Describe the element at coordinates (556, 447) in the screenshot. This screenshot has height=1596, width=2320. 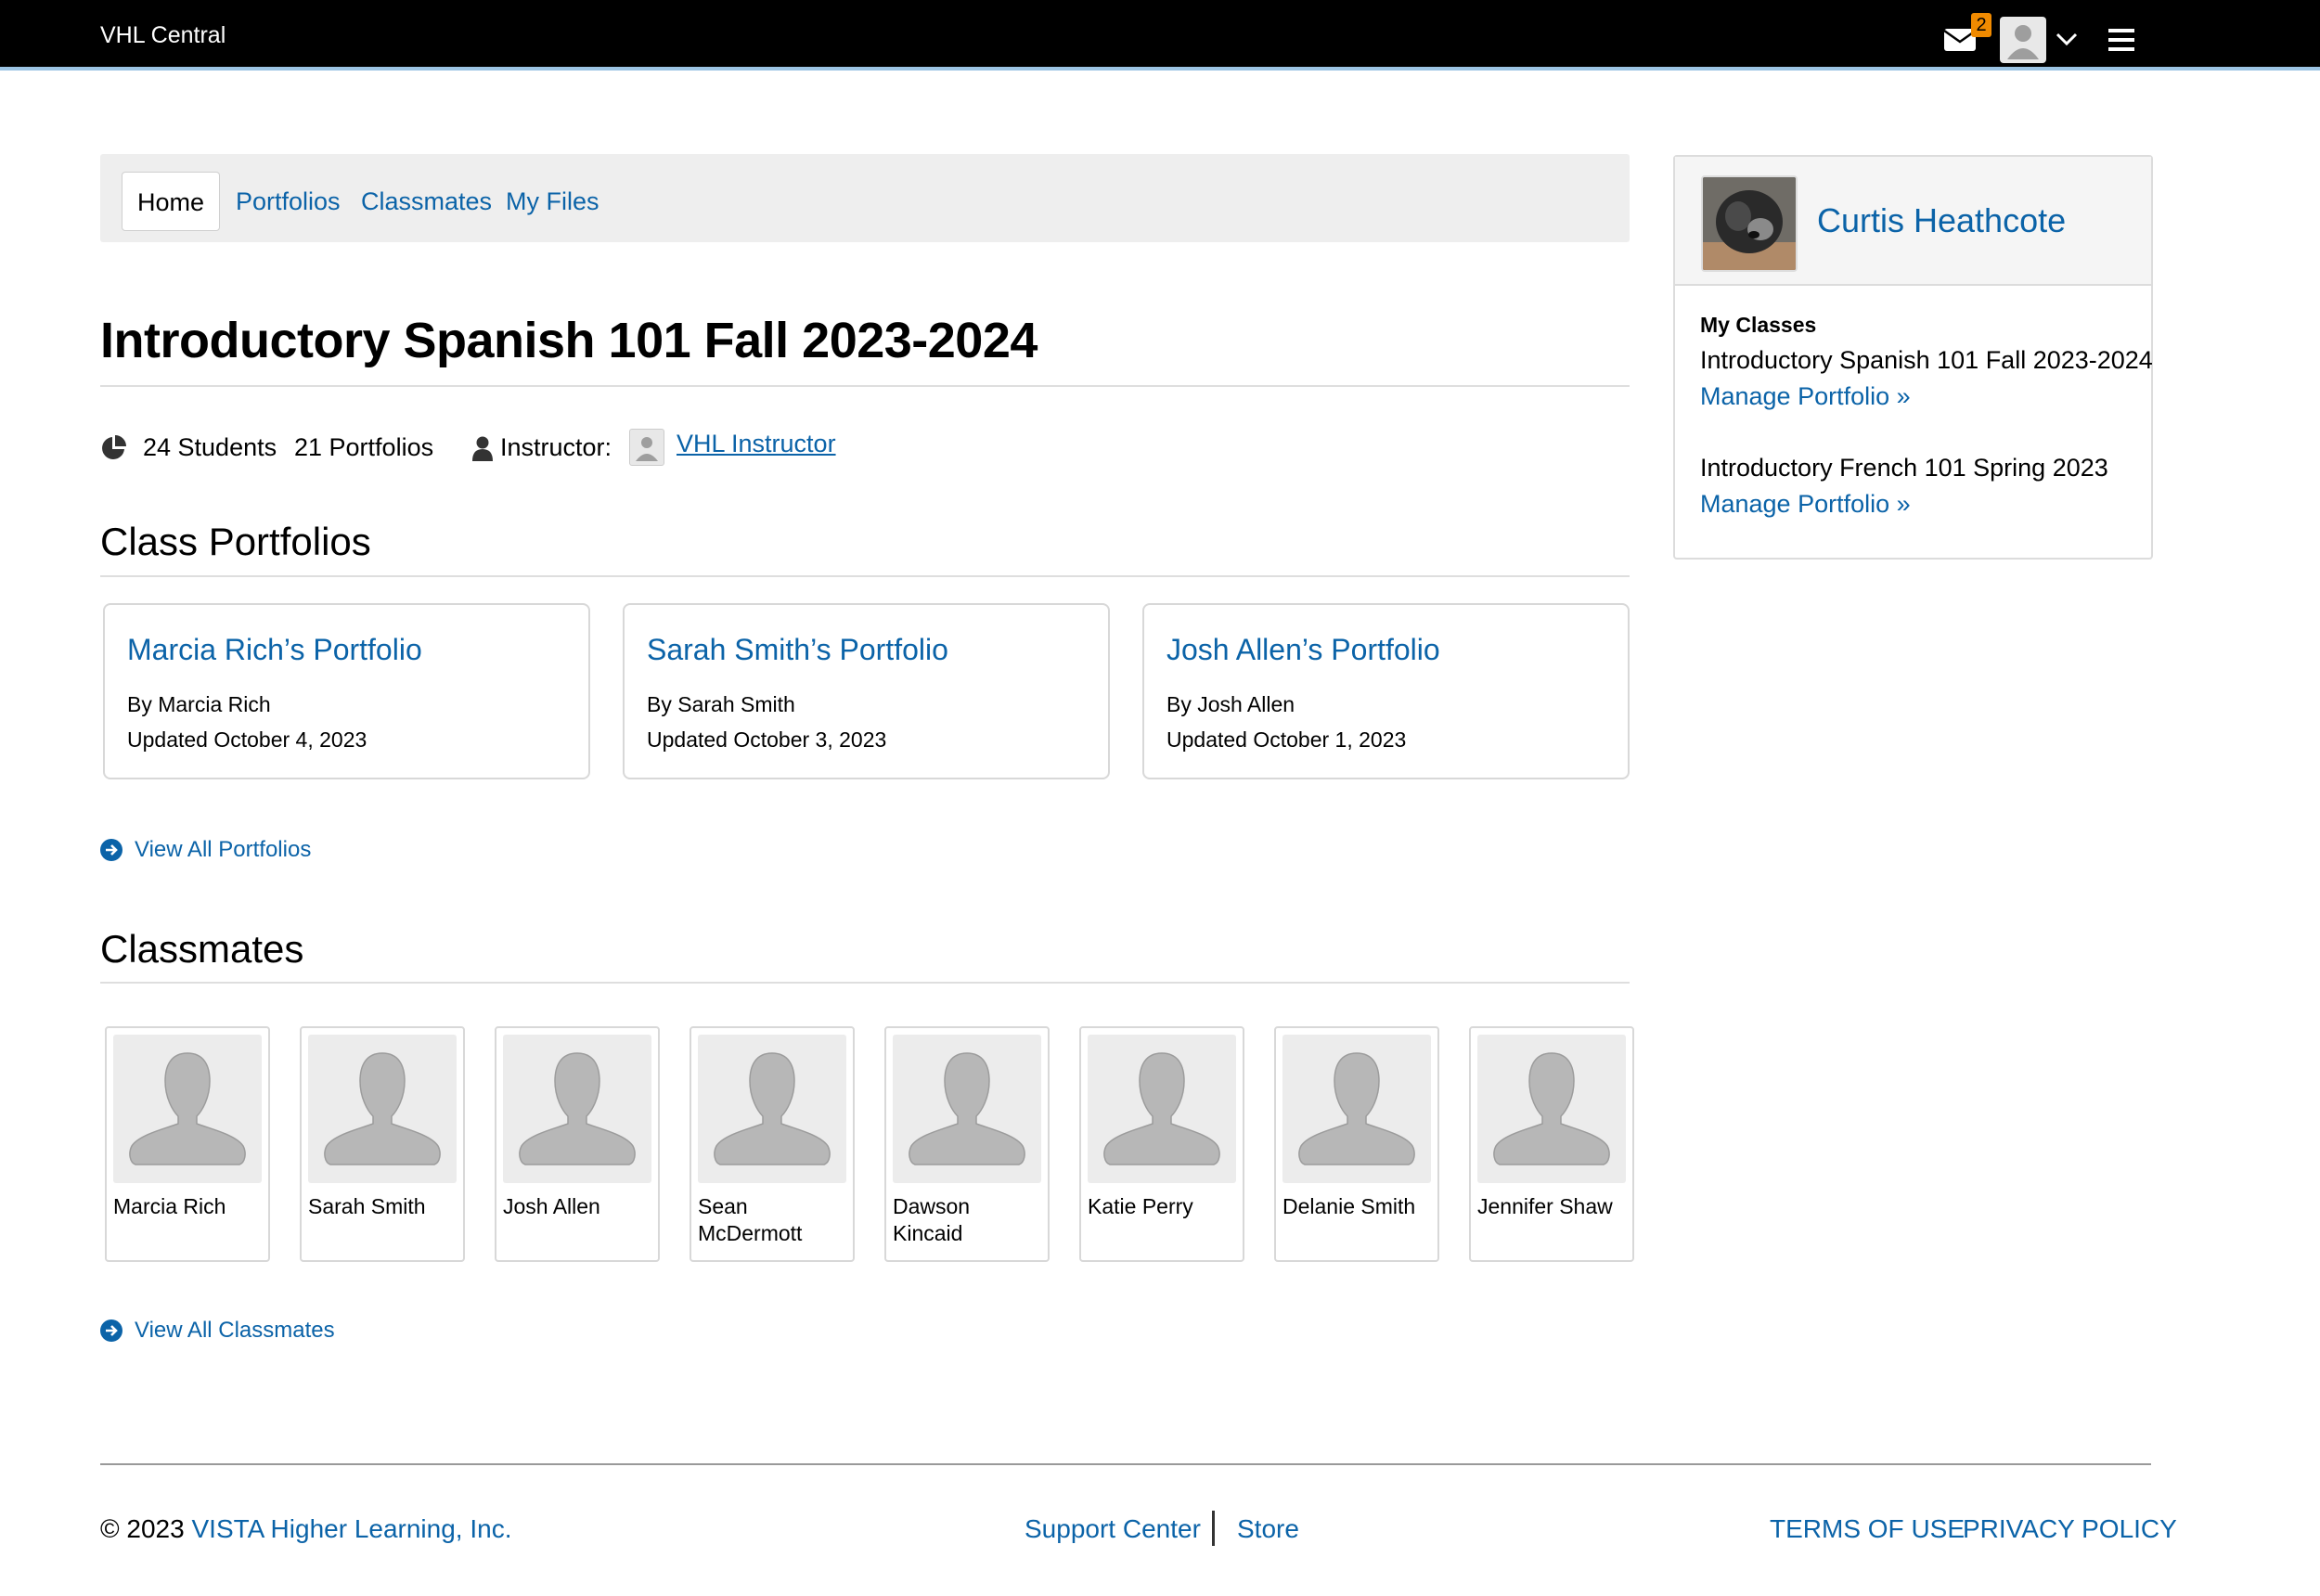
I see `instructor-label: Instructor:` at that location.